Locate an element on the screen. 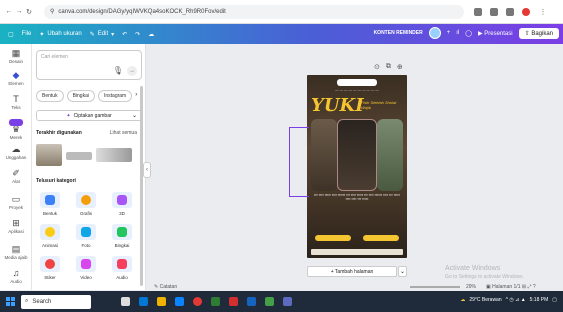 Image resolution: width=563 pixels, height=312 pixels. rail-item-design: ▦ Desain is located at coordinates (16, 56).